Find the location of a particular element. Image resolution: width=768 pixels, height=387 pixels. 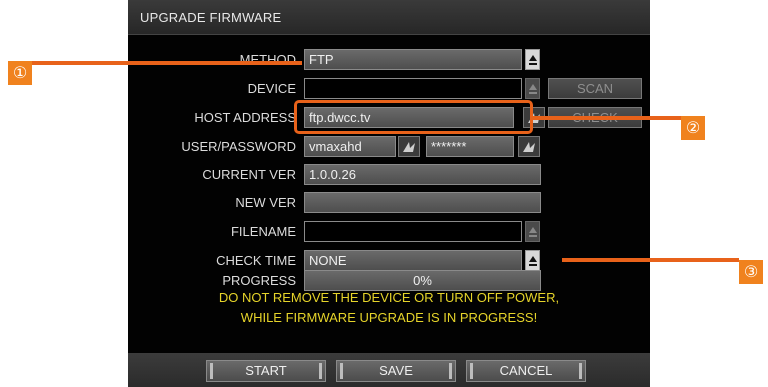

filename-select is located at coordinates (413, 231).